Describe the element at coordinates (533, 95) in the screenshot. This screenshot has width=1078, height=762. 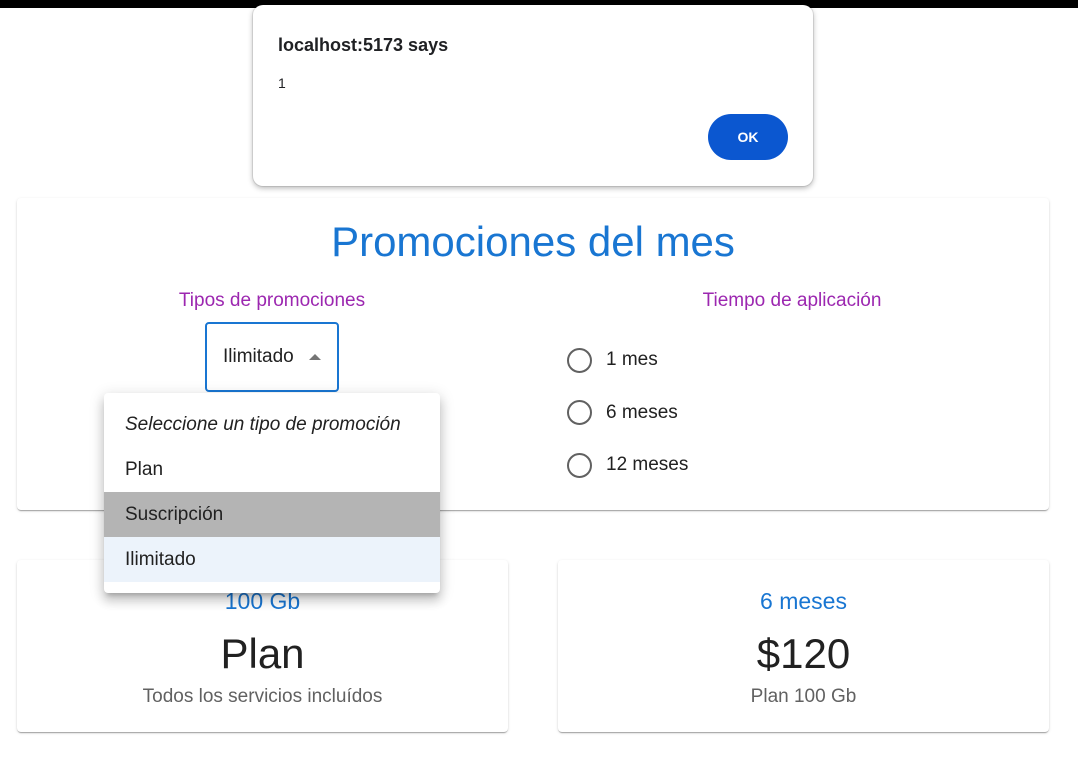
I see `alert-dialog: localhost:5173 says 1 OK` at that location.